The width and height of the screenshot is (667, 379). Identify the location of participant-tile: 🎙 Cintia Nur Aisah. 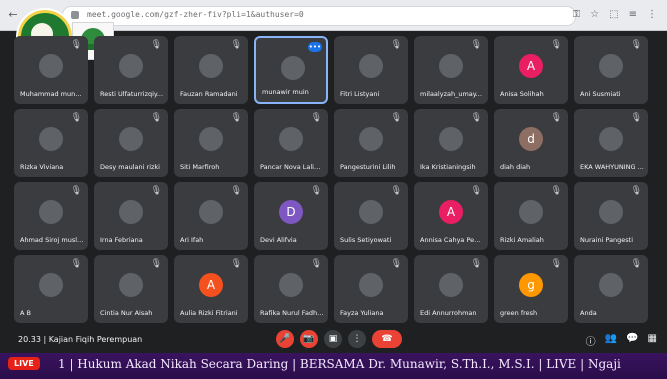
(131, 289).